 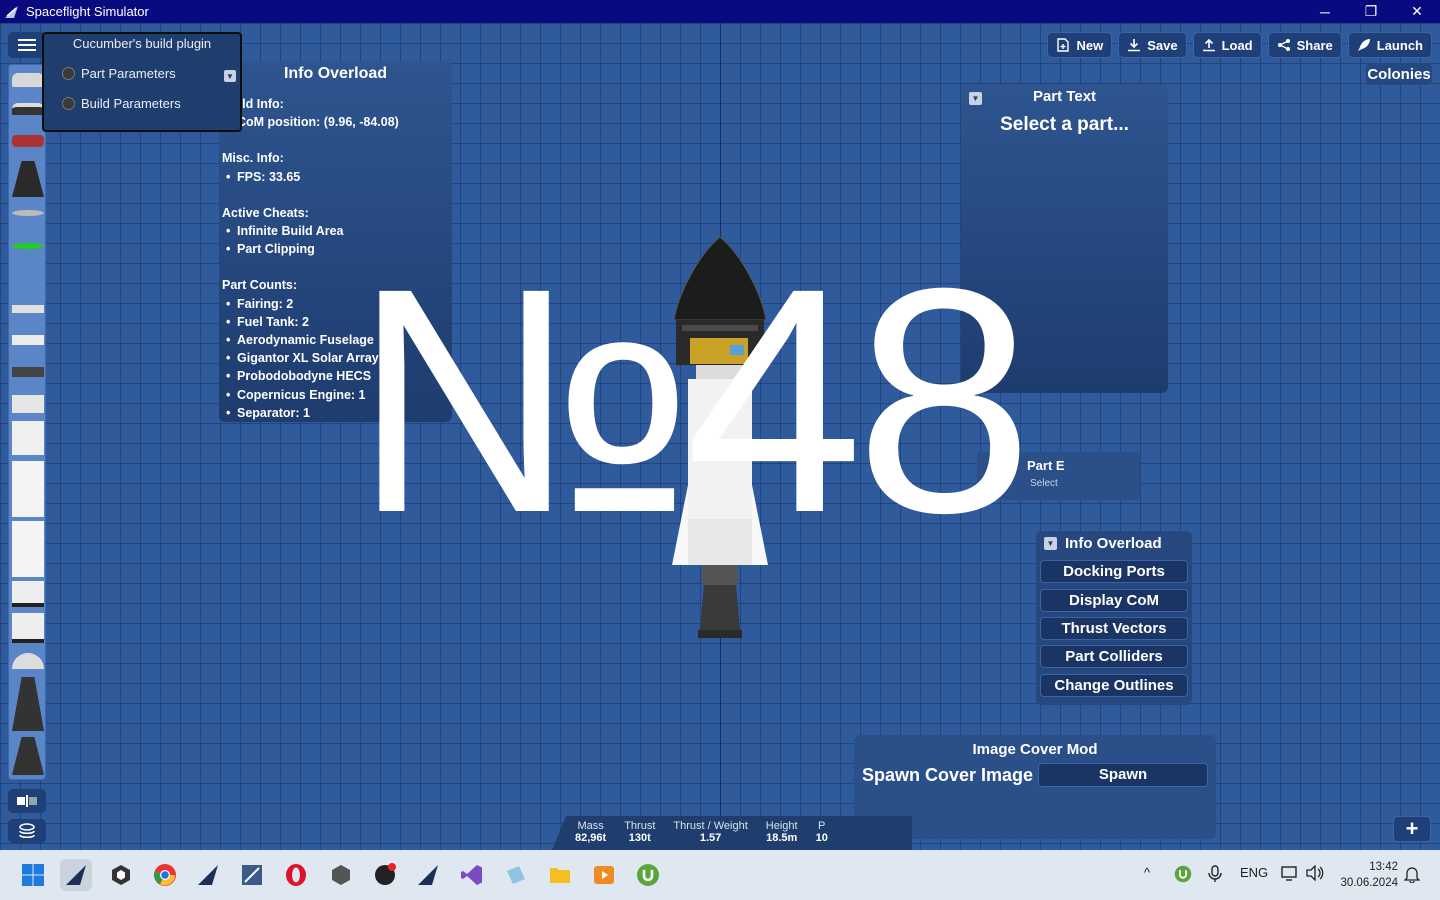 I want to click on download-icon, so click(x=1134, y=45).